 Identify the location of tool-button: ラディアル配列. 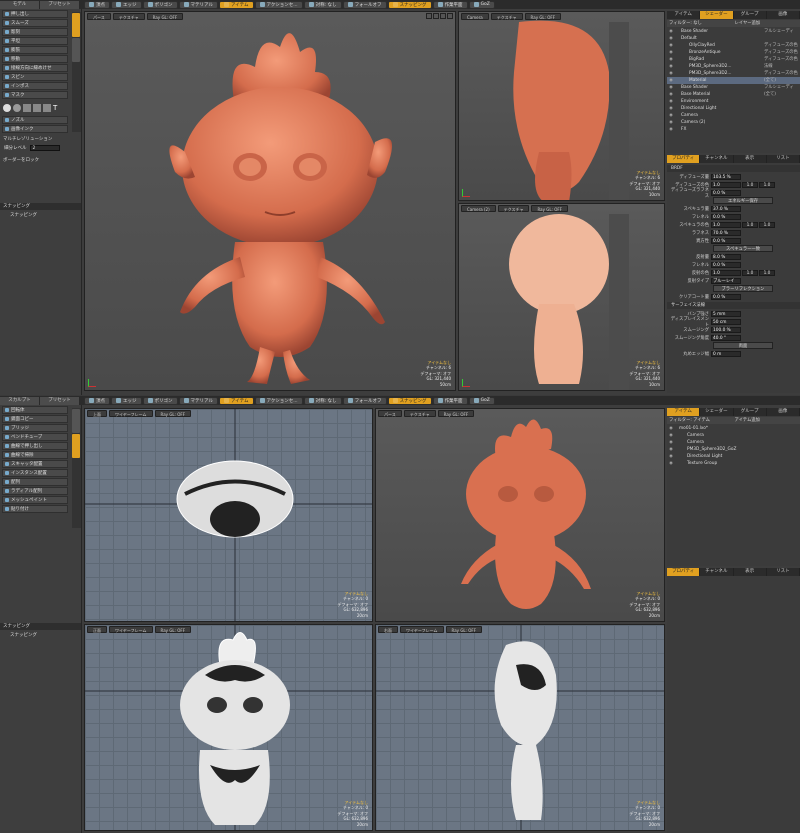
(35, 491).